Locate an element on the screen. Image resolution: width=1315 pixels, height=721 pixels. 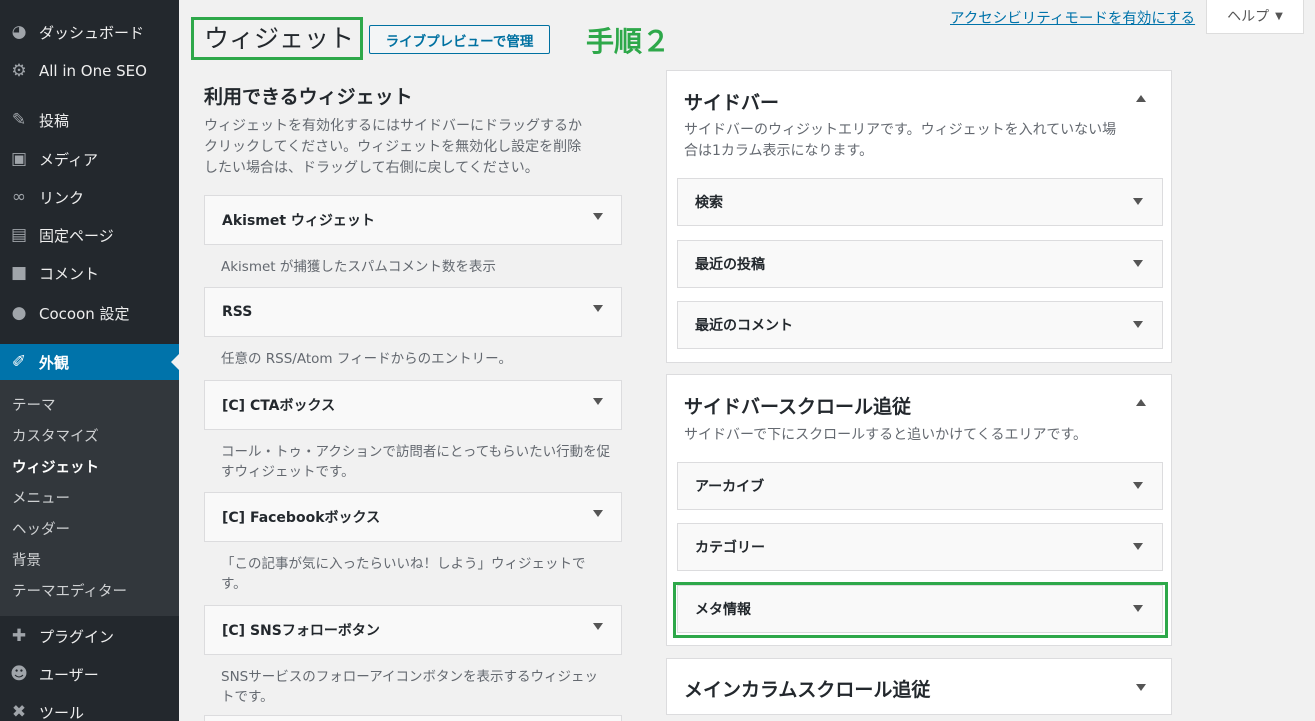
gear-icon: ⚙ is located at coordinates (19, 71).